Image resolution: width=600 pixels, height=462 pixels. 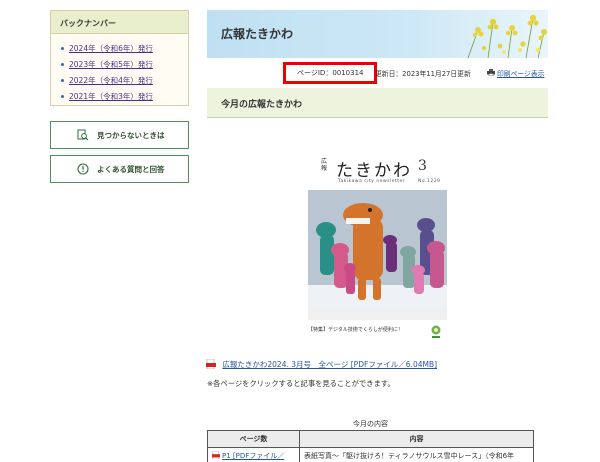 I want to click on section-header: 今月の広報たきかわ, so click(x=377, y=103).